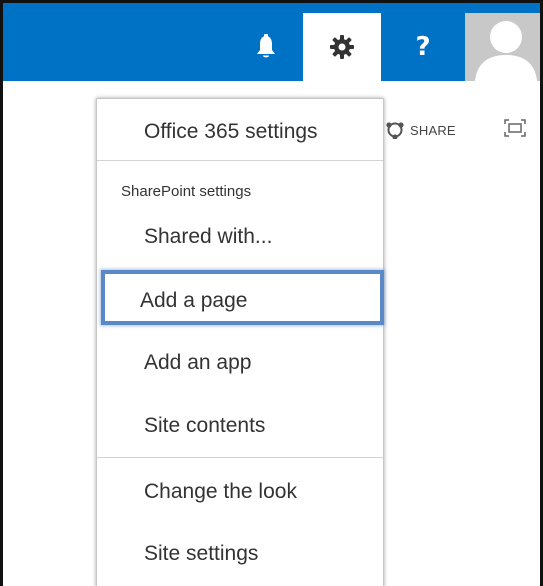 The image size is (543, 586). I want to click on menu-item-site-contents: Site contents, so click(240, 426).